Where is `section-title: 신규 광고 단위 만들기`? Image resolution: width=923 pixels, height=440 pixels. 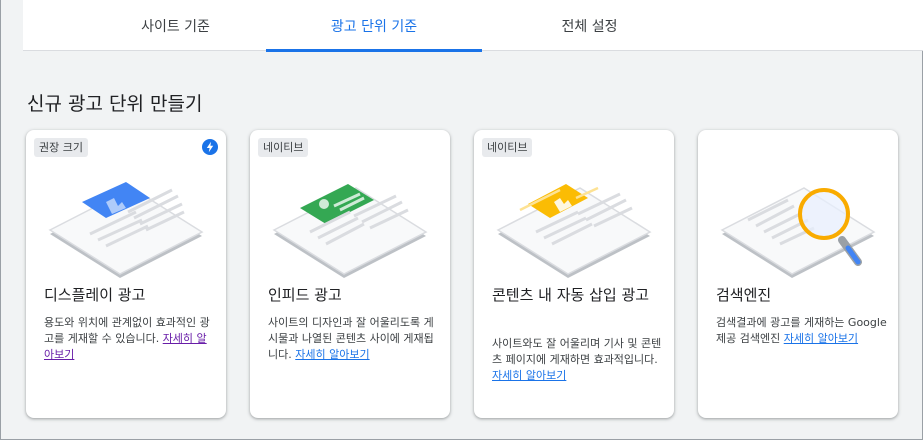
section-title: 신규 광고 단위 만들기 is located at coordinates (115, 104).